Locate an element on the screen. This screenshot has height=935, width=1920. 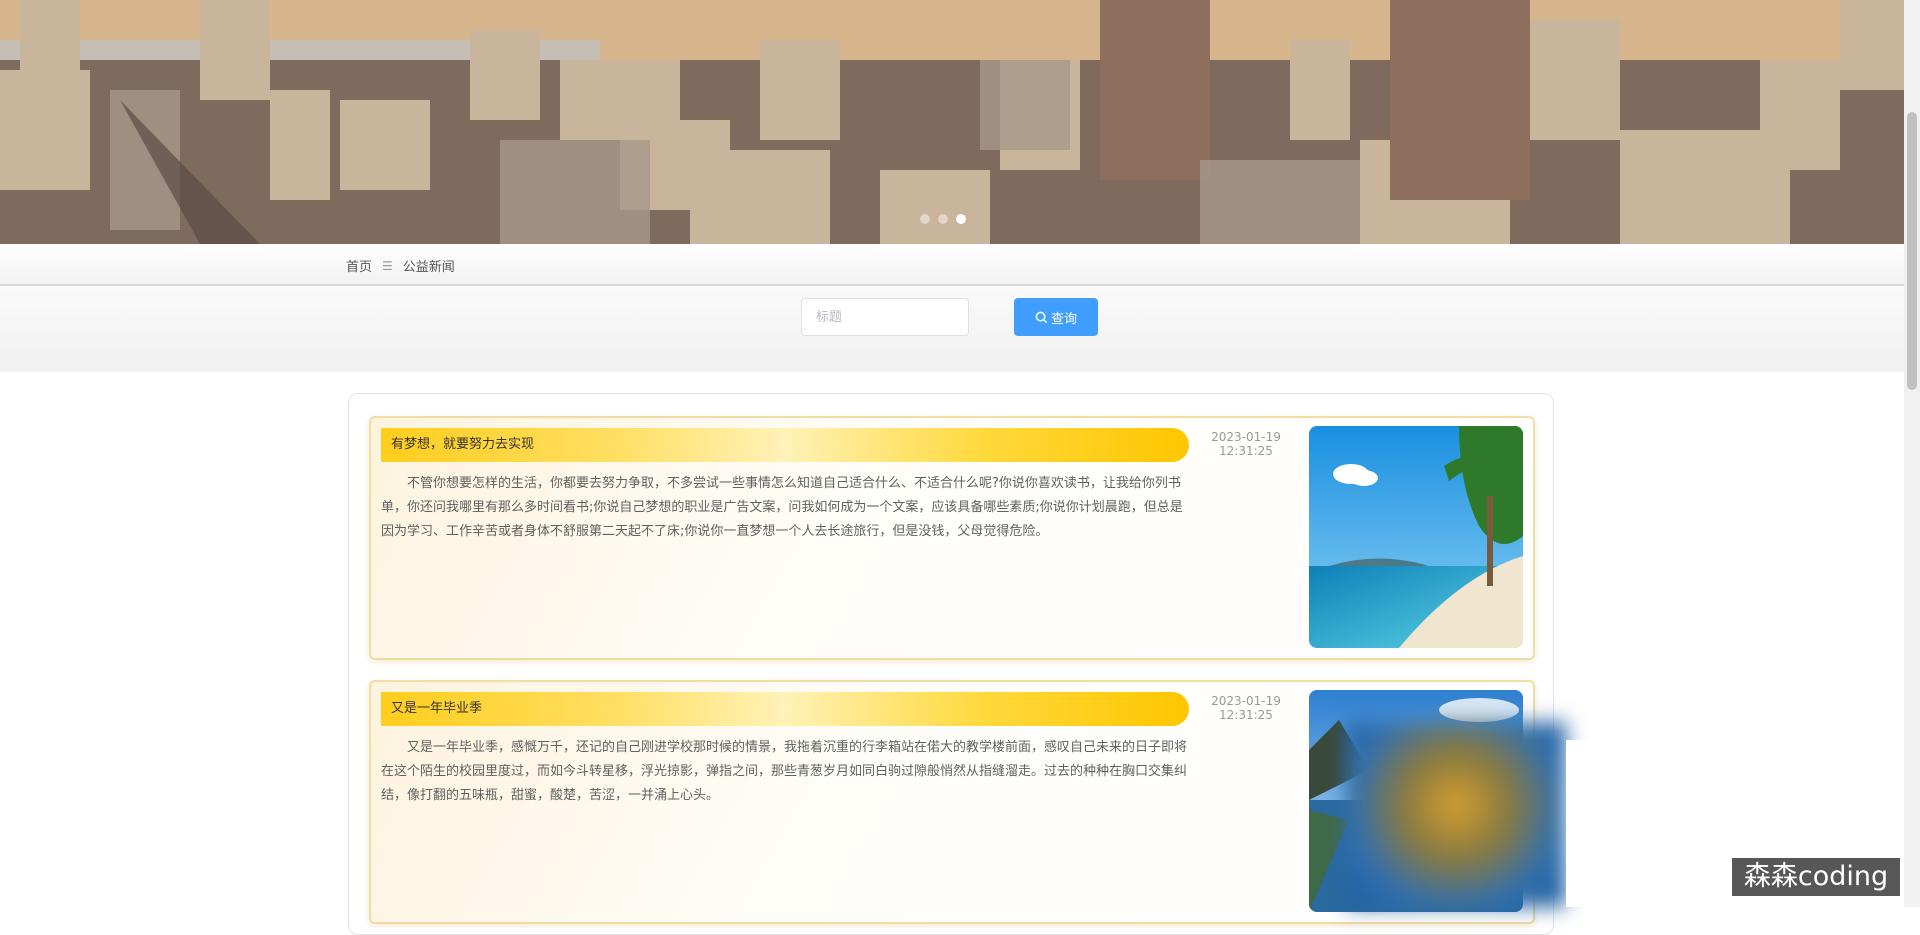
news-title: 又是一年毕业季 is located at coordinates (785, 709).